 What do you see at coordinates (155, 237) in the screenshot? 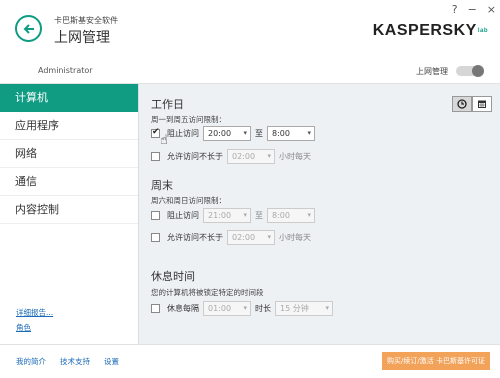
I see `weekend-allow-checkbox` at bounding box center [155, 237].